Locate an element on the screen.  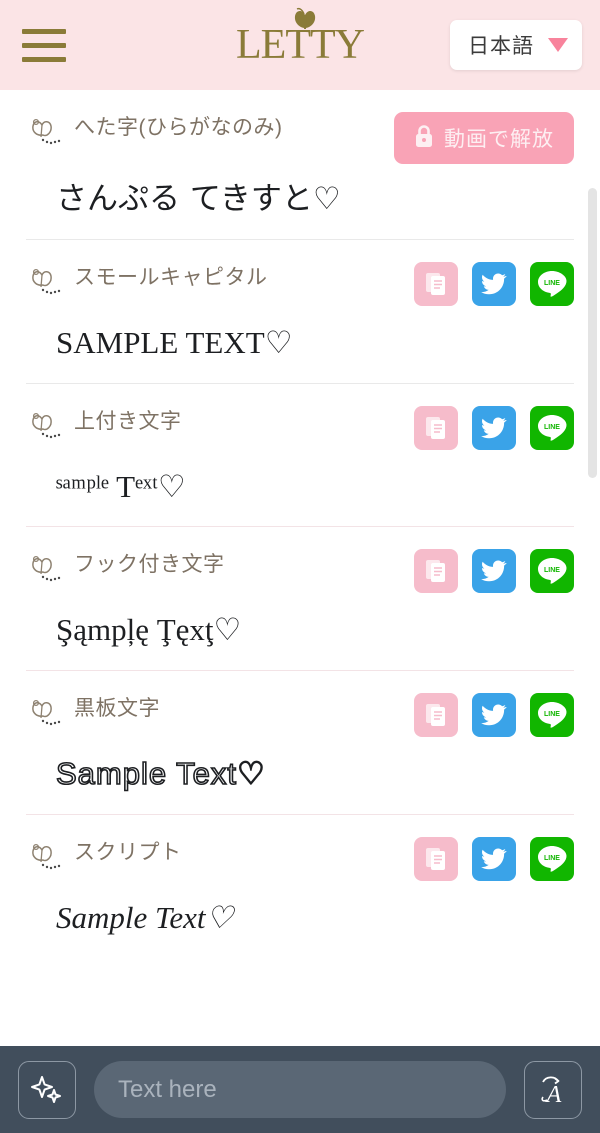
app-header: LETTY 日本語 is located at coordinates (300, 45).